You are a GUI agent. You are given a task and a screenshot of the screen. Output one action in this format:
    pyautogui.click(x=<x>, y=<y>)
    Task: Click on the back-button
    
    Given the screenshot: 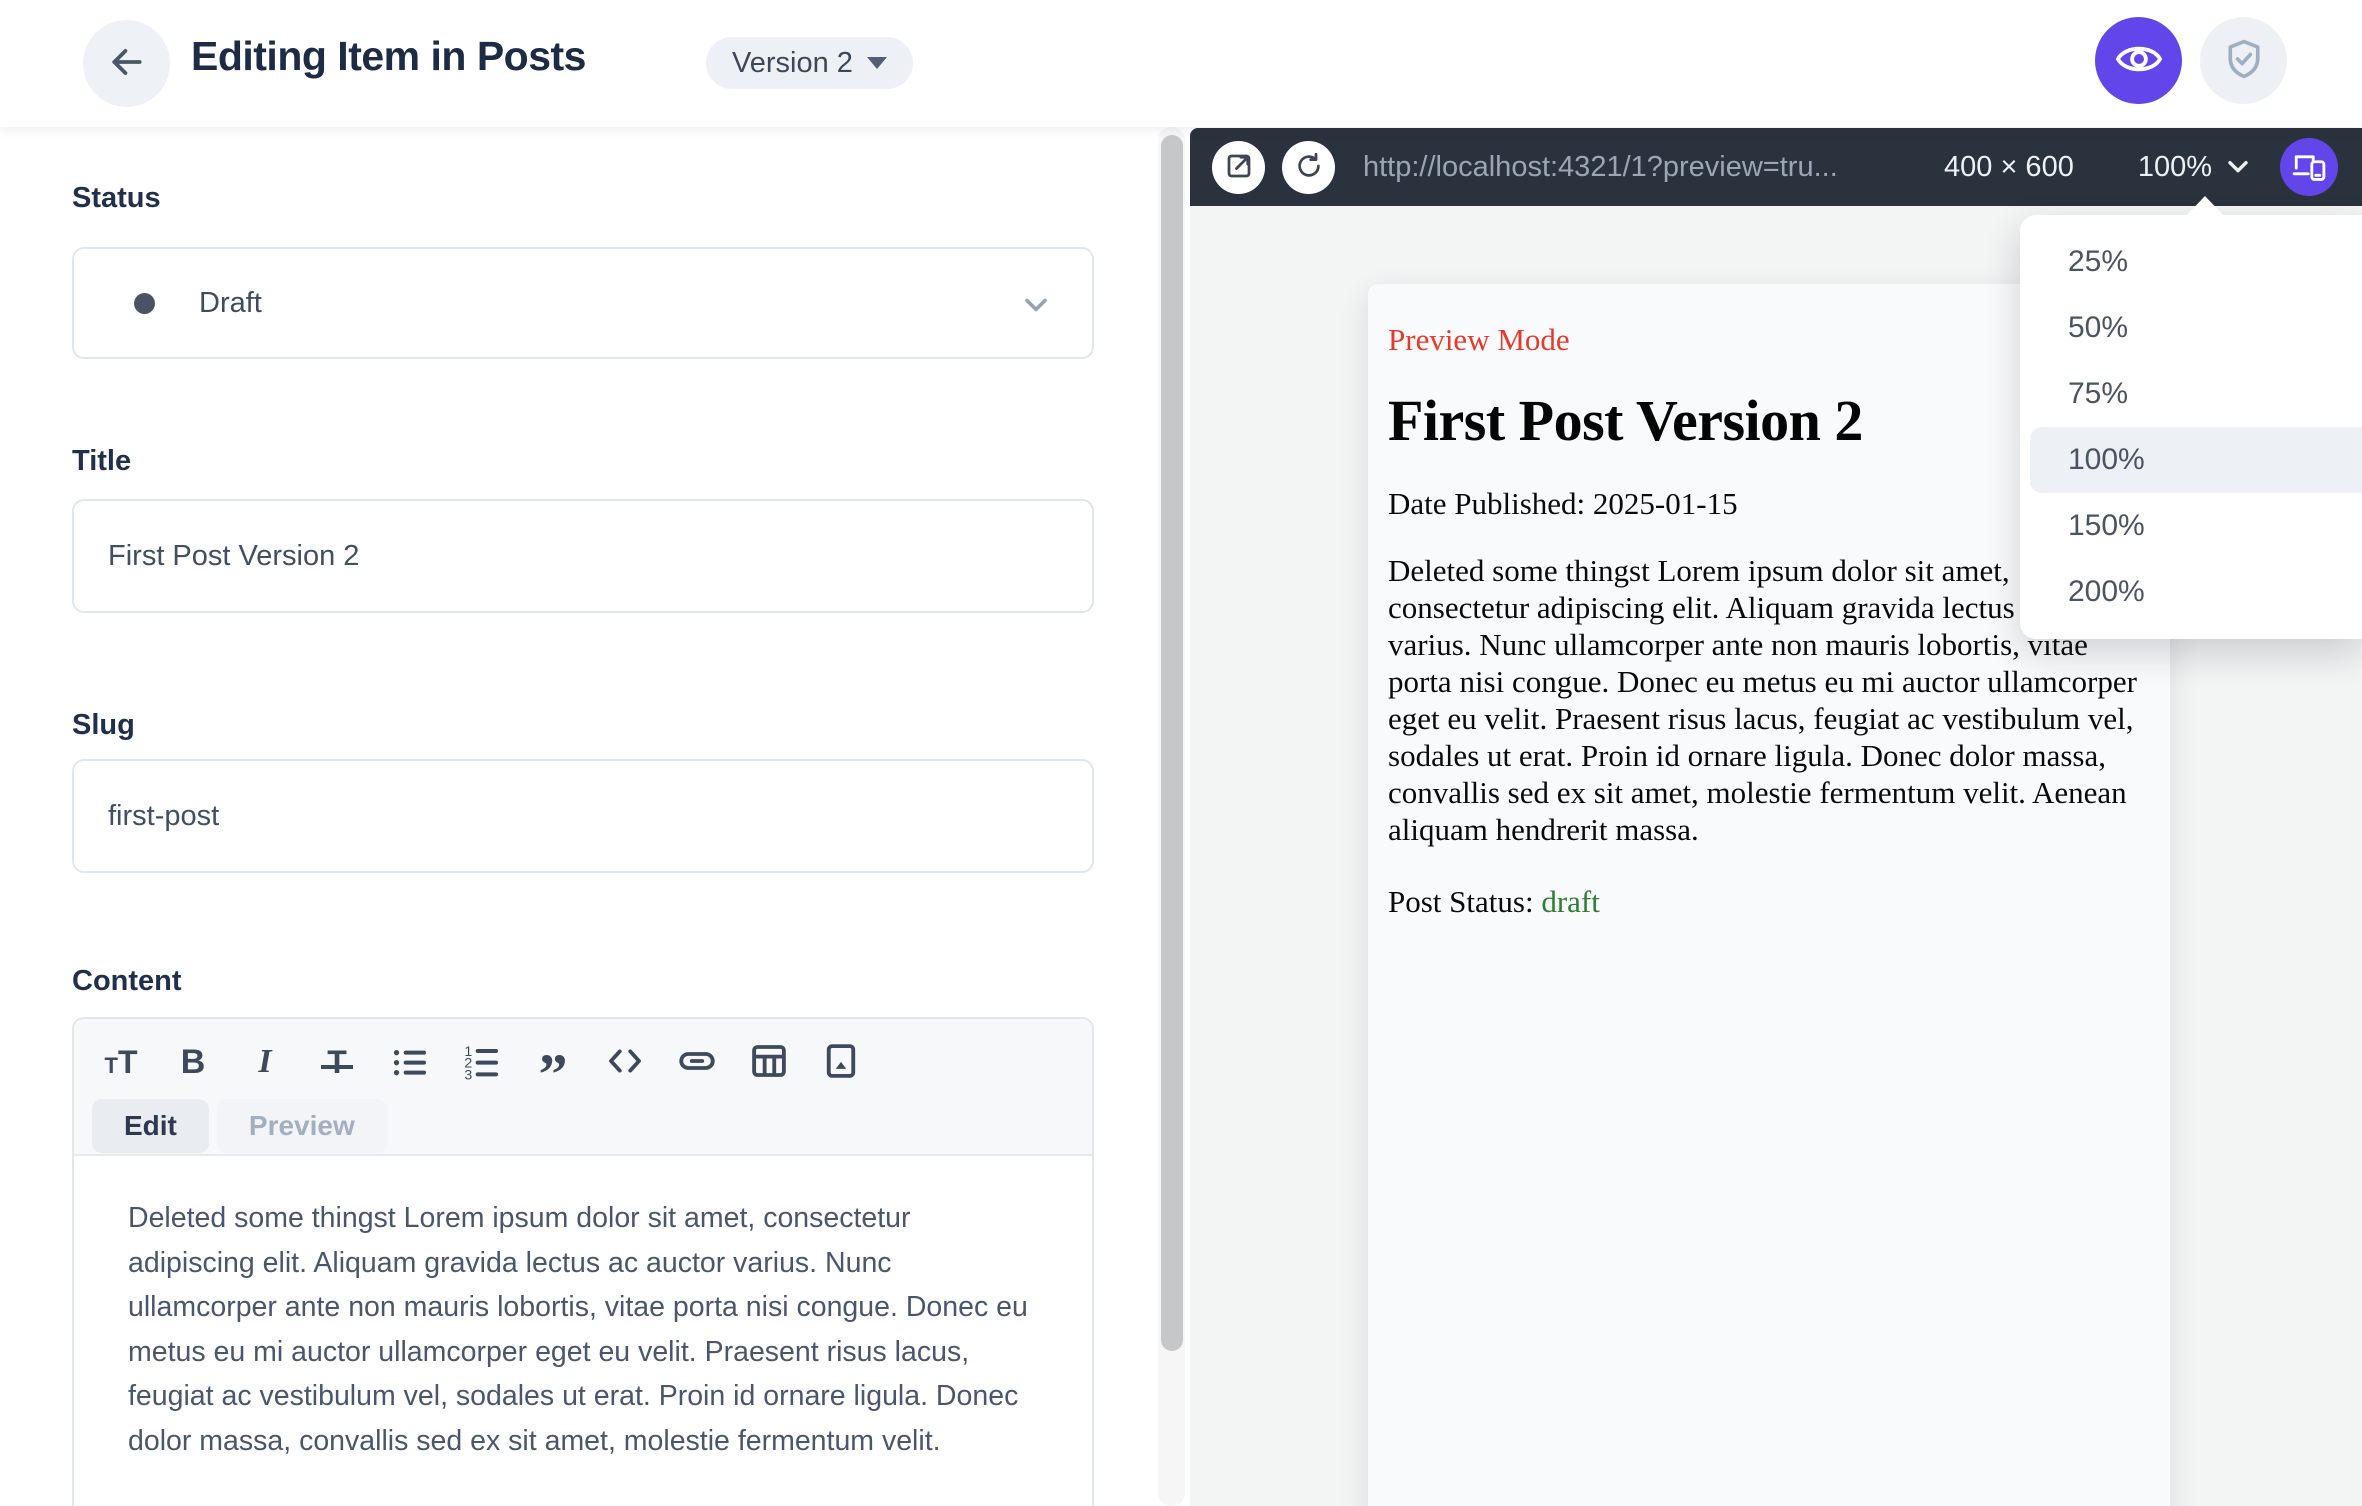 What is the action you would take?
    pyautogui.click(x=126, y=63)
    